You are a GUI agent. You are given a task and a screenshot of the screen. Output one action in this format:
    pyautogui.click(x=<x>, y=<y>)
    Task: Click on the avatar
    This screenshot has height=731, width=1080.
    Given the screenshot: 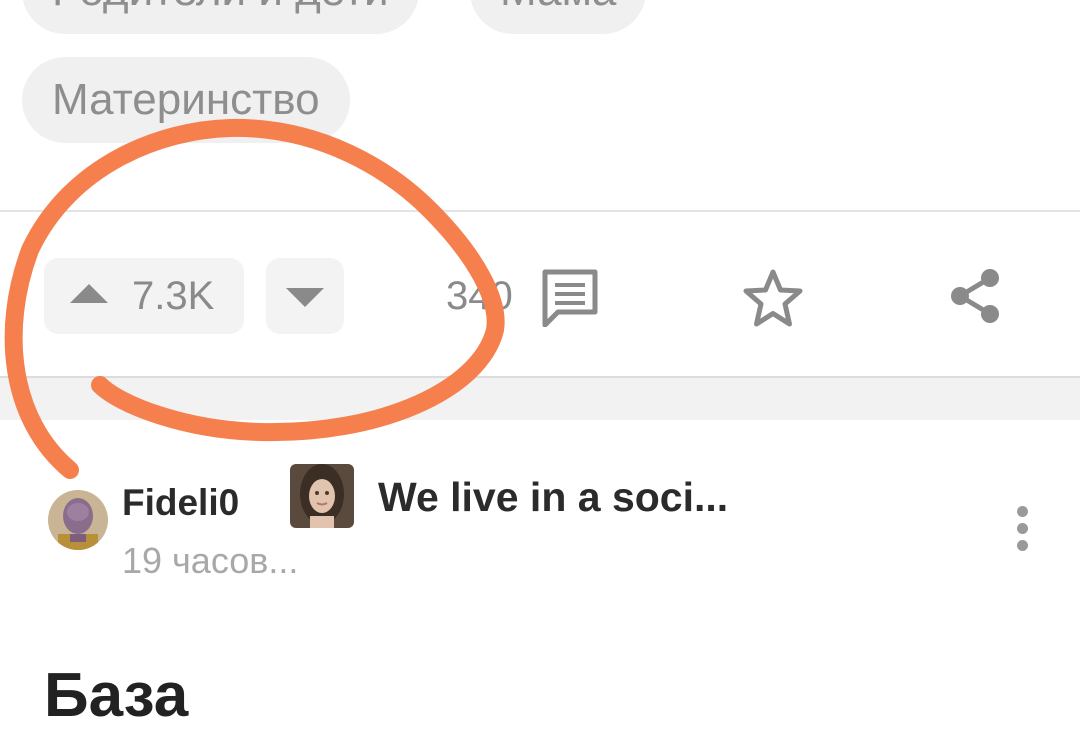 What is the action you would take?
    pyautogui.click(x=78, y=520)
    